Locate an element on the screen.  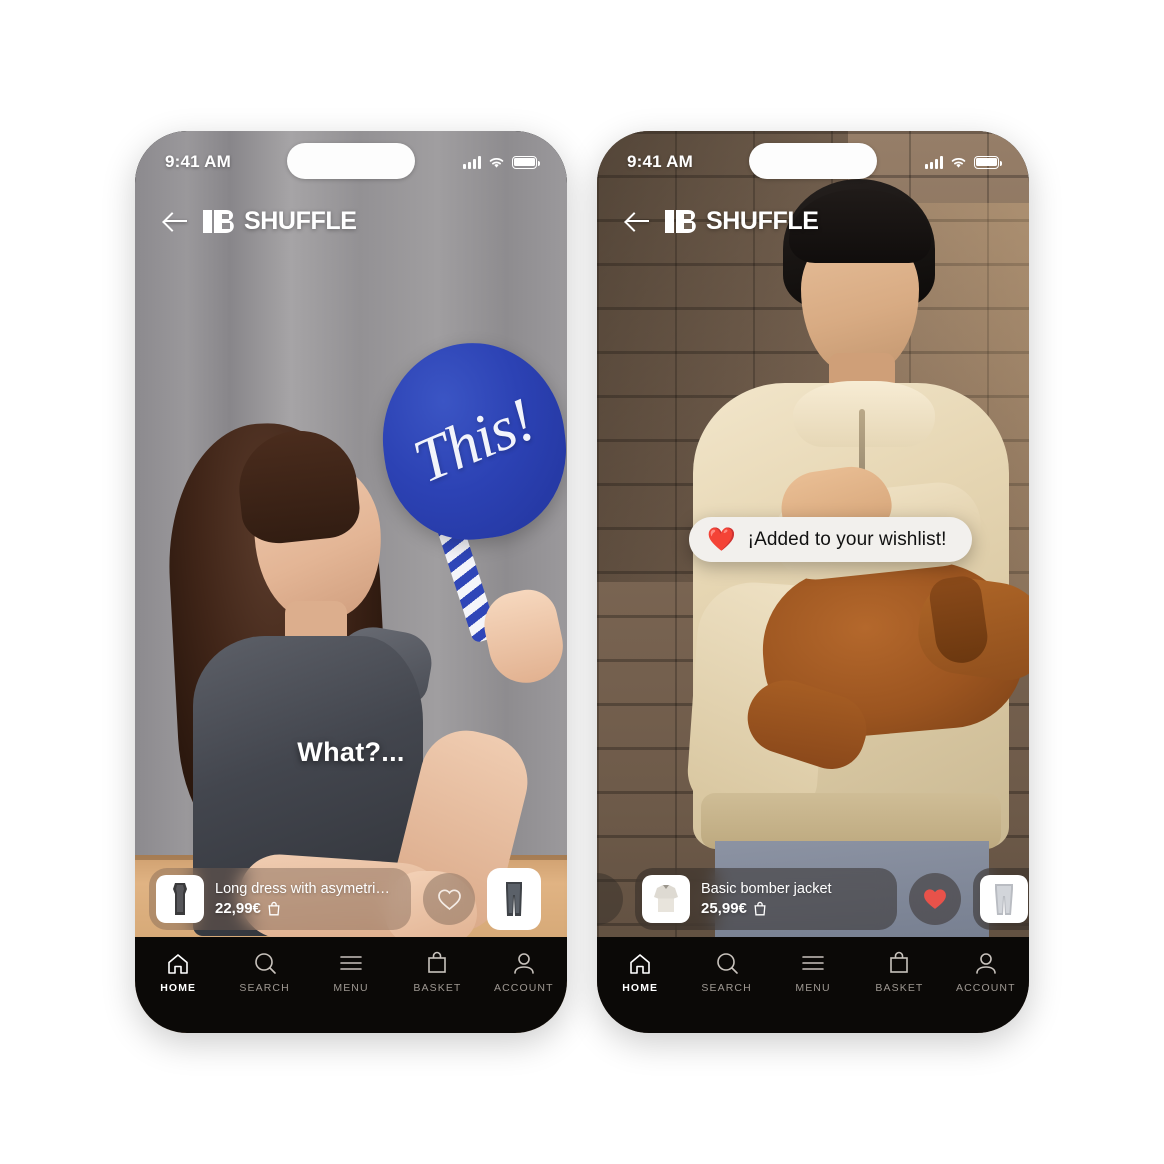
jeans-thumbnail is located at coordinates (514, 899).